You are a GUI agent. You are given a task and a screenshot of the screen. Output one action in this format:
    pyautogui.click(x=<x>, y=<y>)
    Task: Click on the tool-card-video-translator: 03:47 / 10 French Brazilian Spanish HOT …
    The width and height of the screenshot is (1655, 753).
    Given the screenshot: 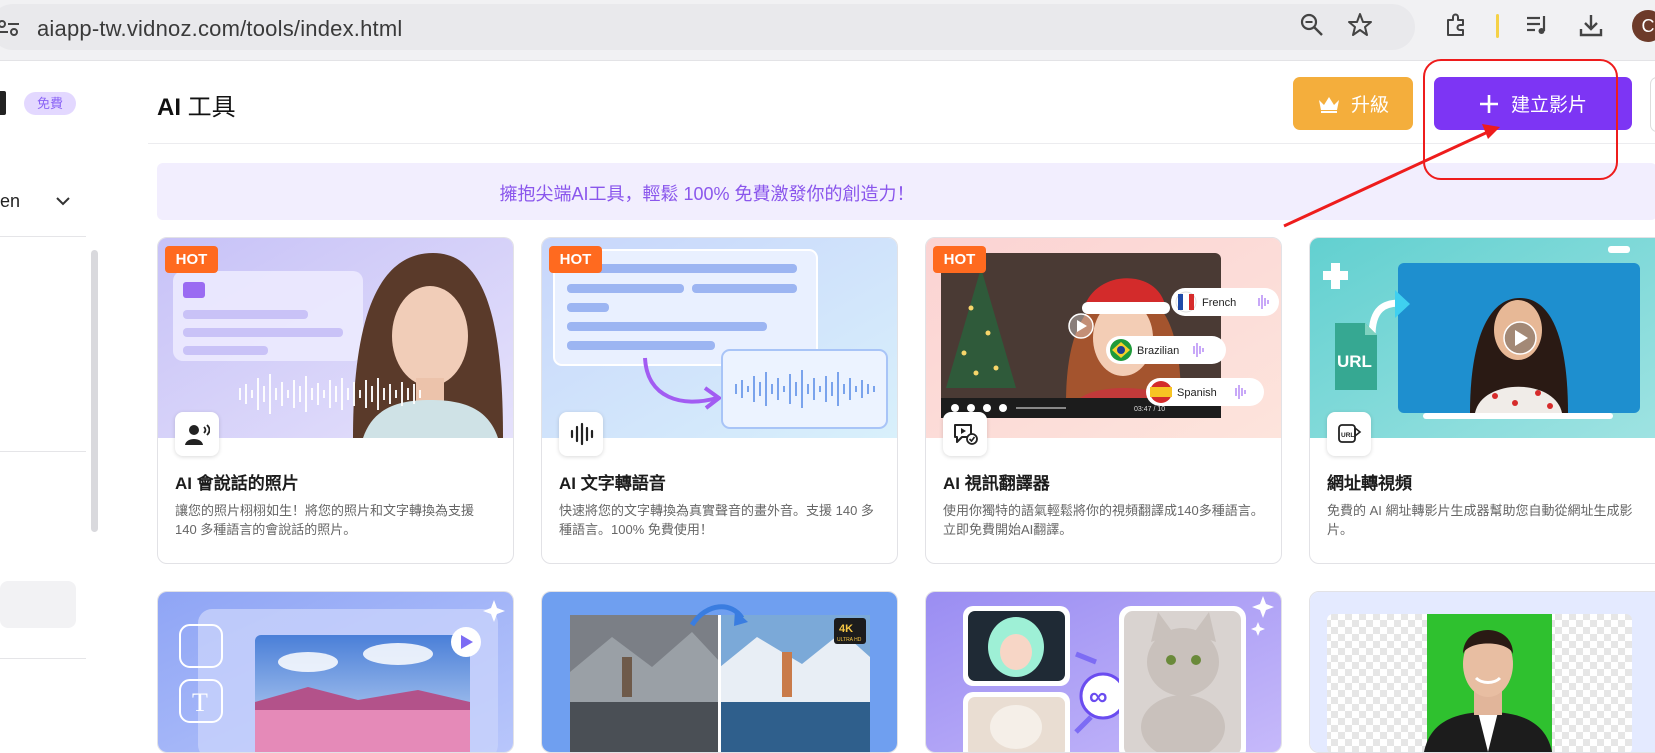 What is the action you would take?
    pyautogui.click(x=1103, y=400)
    